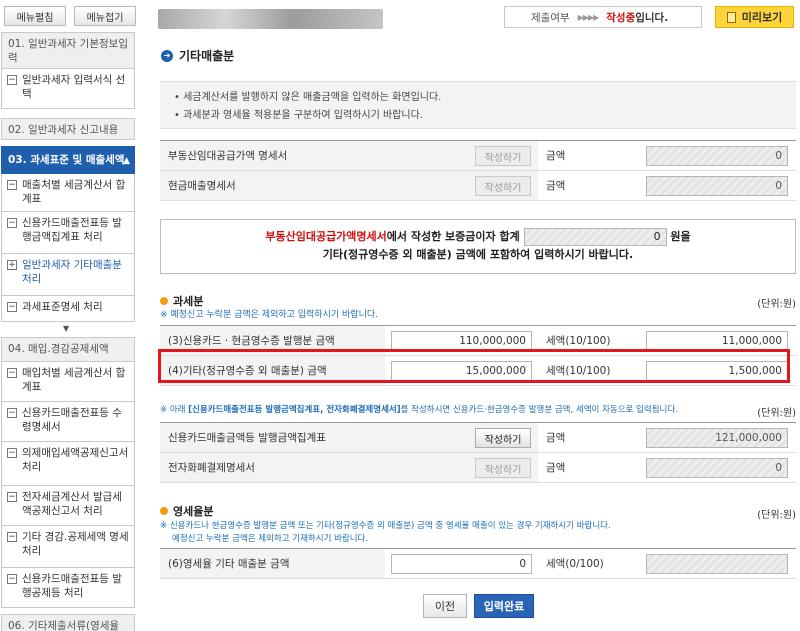  Describe the element at coordinates (269, 315) in the screenshot. I see `taxable-note: ※ 예정신고 누락분 금액은 제외하고 입력하시기 바랍니다.` at that location.